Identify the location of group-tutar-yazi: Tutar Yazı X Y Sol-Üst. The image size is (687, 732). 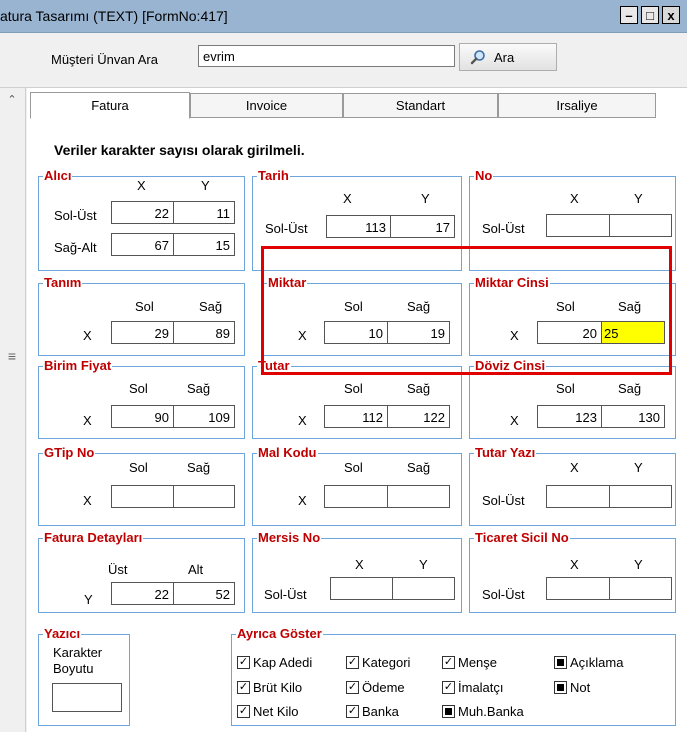
(572, 485).